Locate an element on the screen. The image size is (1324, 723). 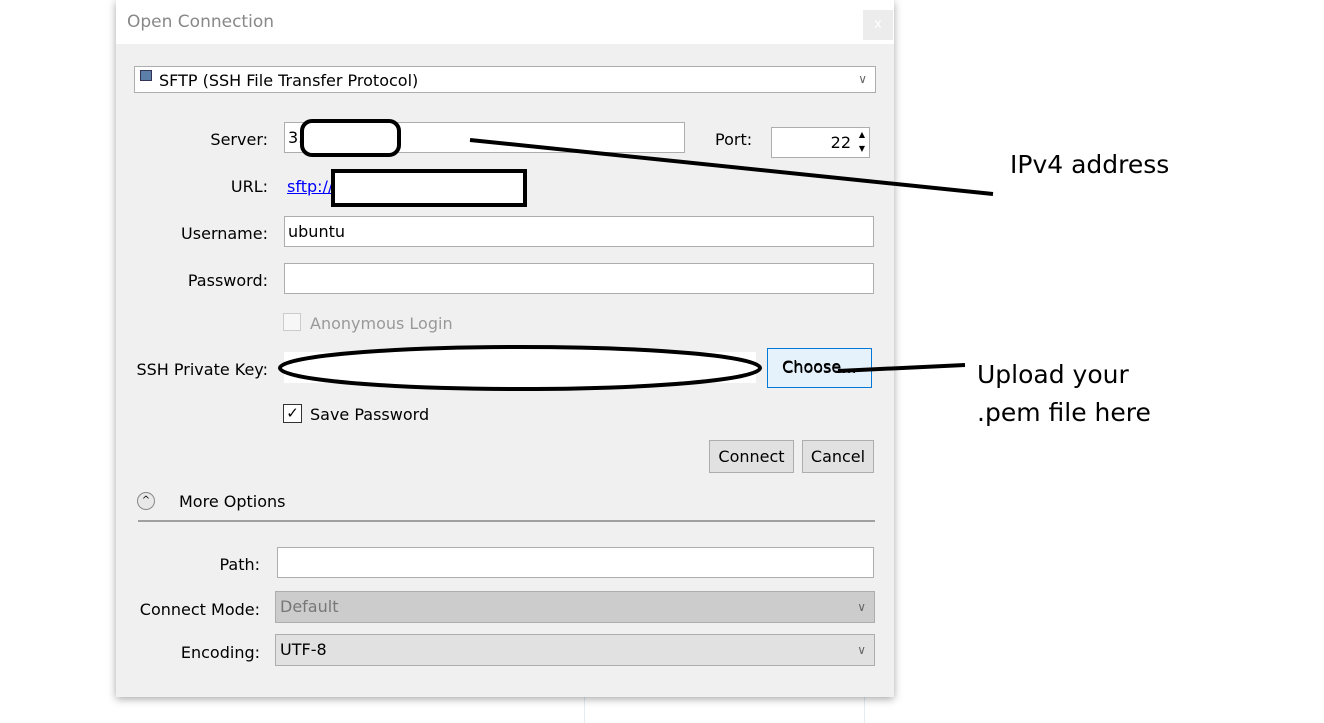
ipv4-arrow-line is located at coordinates (731, 167).